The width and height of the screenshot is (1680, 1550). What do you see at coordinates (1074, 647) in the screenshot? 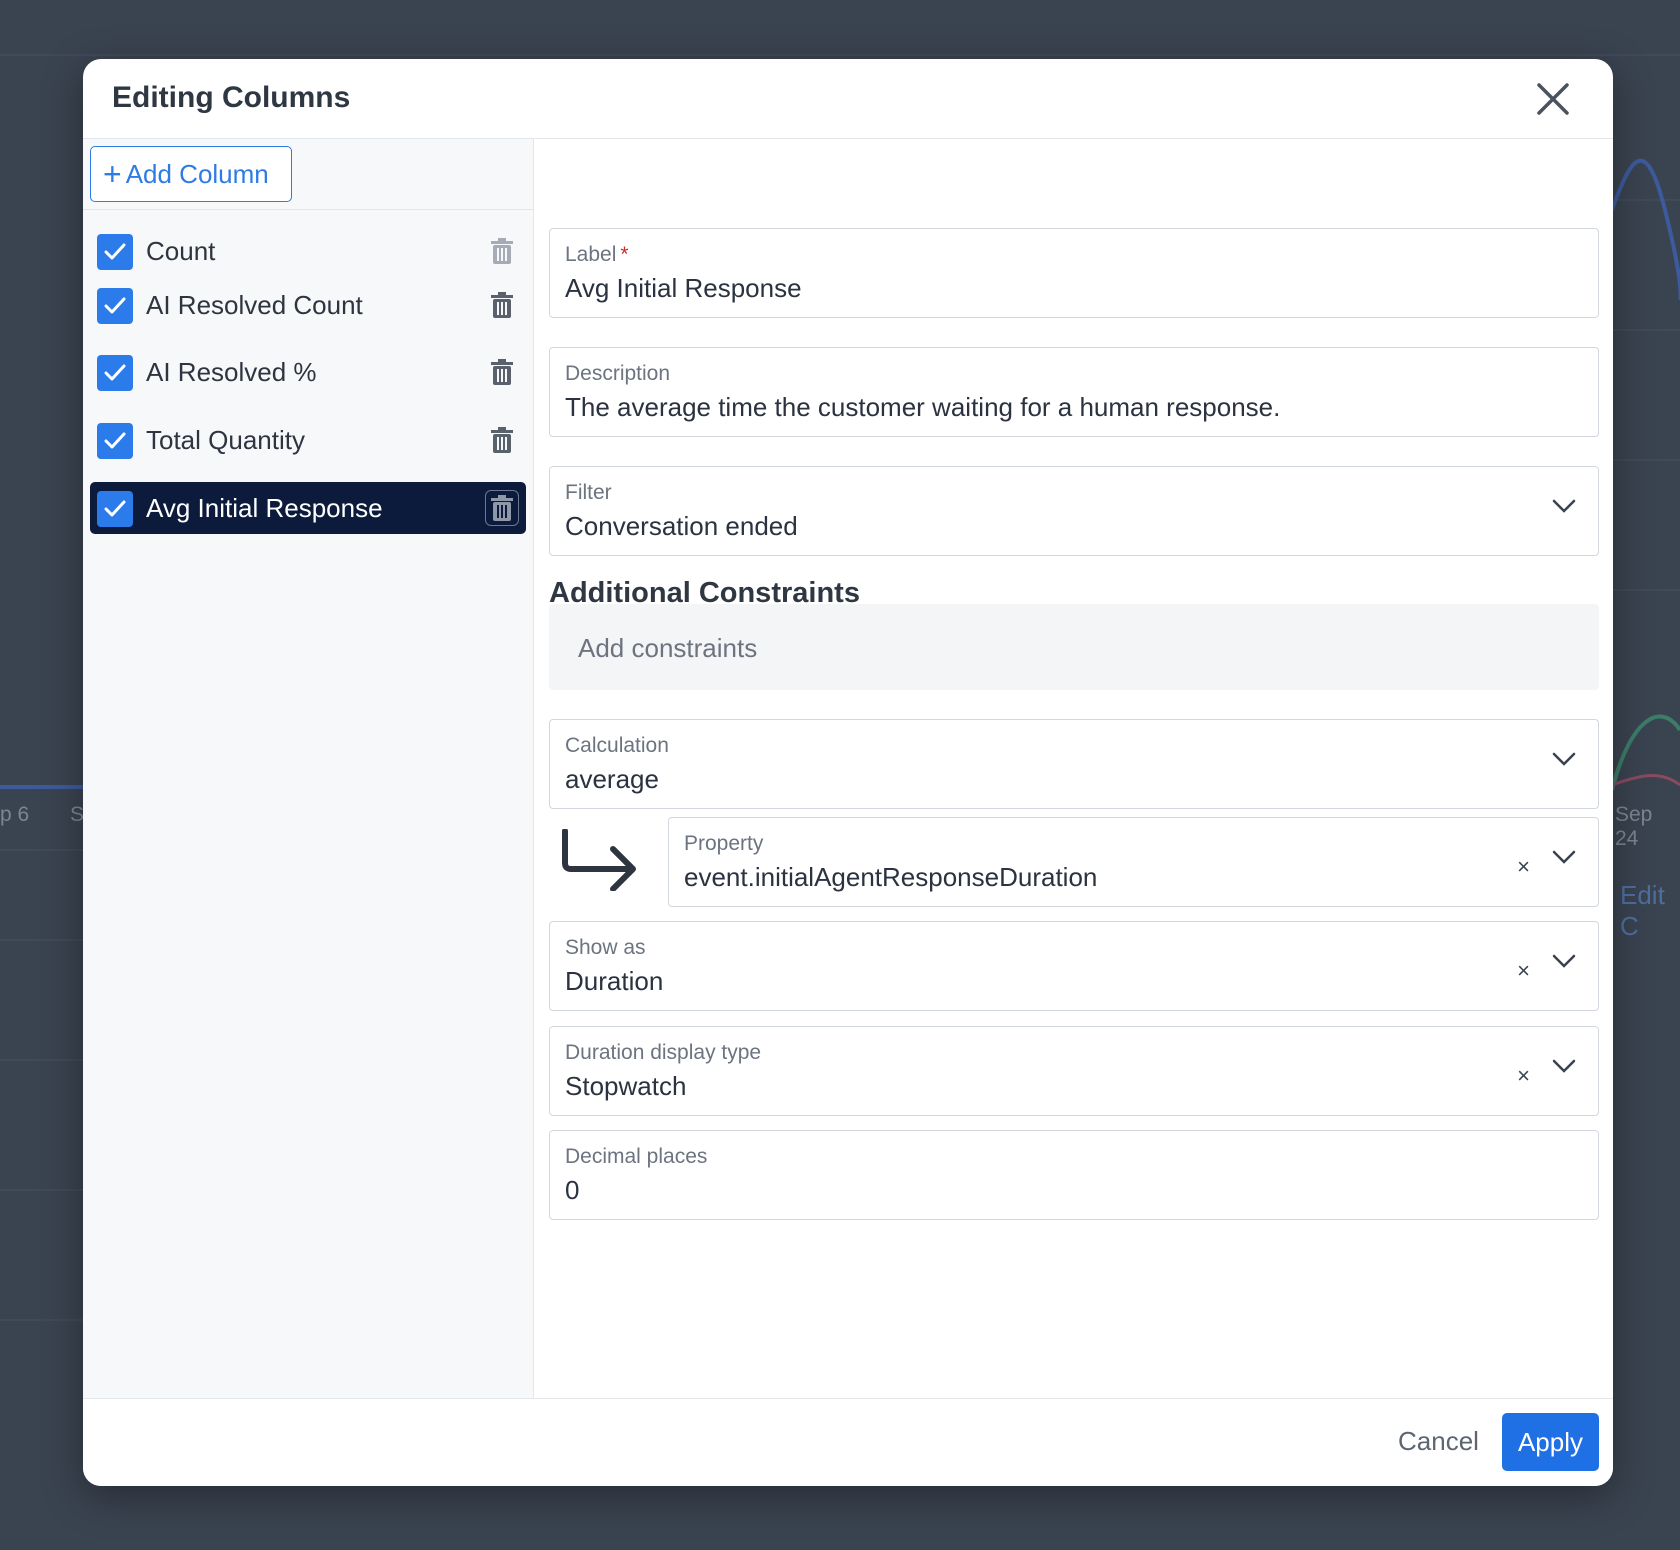
I see `add-constraints-area: Add constraints` at bounding box center [1074, 647].